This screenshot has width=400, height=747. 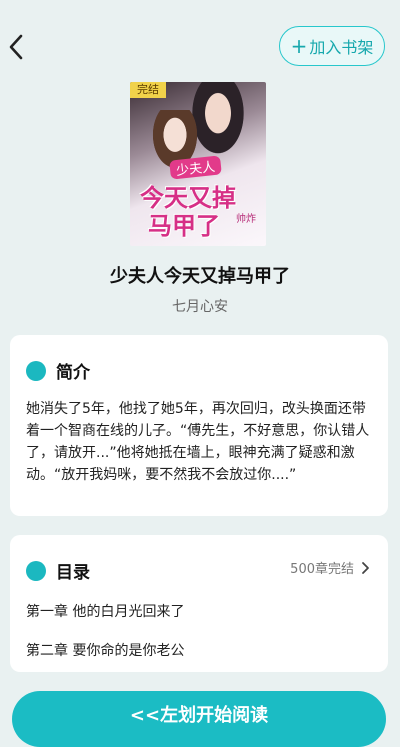 I want to click on toc-status-text: 500章完结, so click(x=322, y=569).